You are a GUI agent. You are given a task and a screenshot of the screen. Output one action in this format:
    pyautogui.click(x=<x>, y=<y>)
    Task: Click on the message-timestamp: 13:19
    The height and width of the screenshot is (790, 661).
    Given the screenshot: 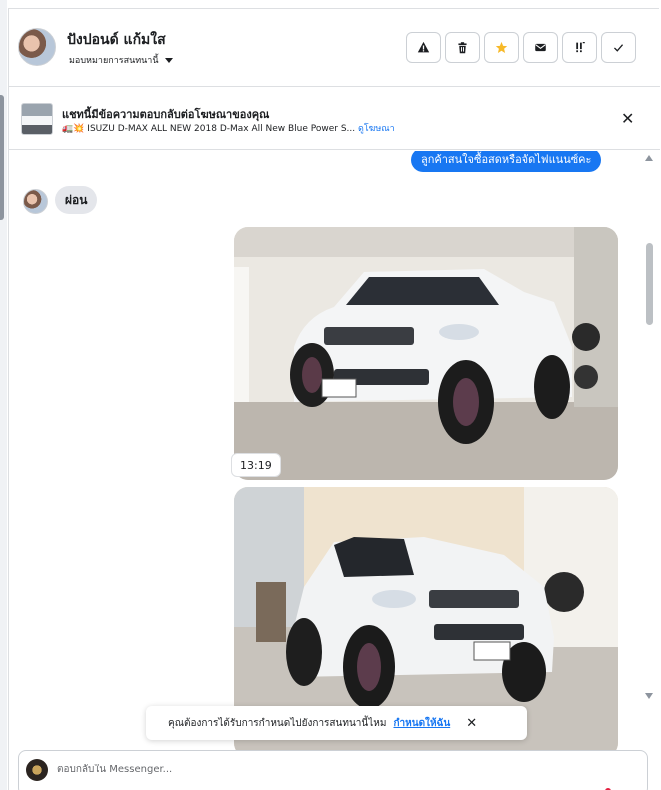 What is the action you would take?
    pyautogui.click(x=256, y=465)
    